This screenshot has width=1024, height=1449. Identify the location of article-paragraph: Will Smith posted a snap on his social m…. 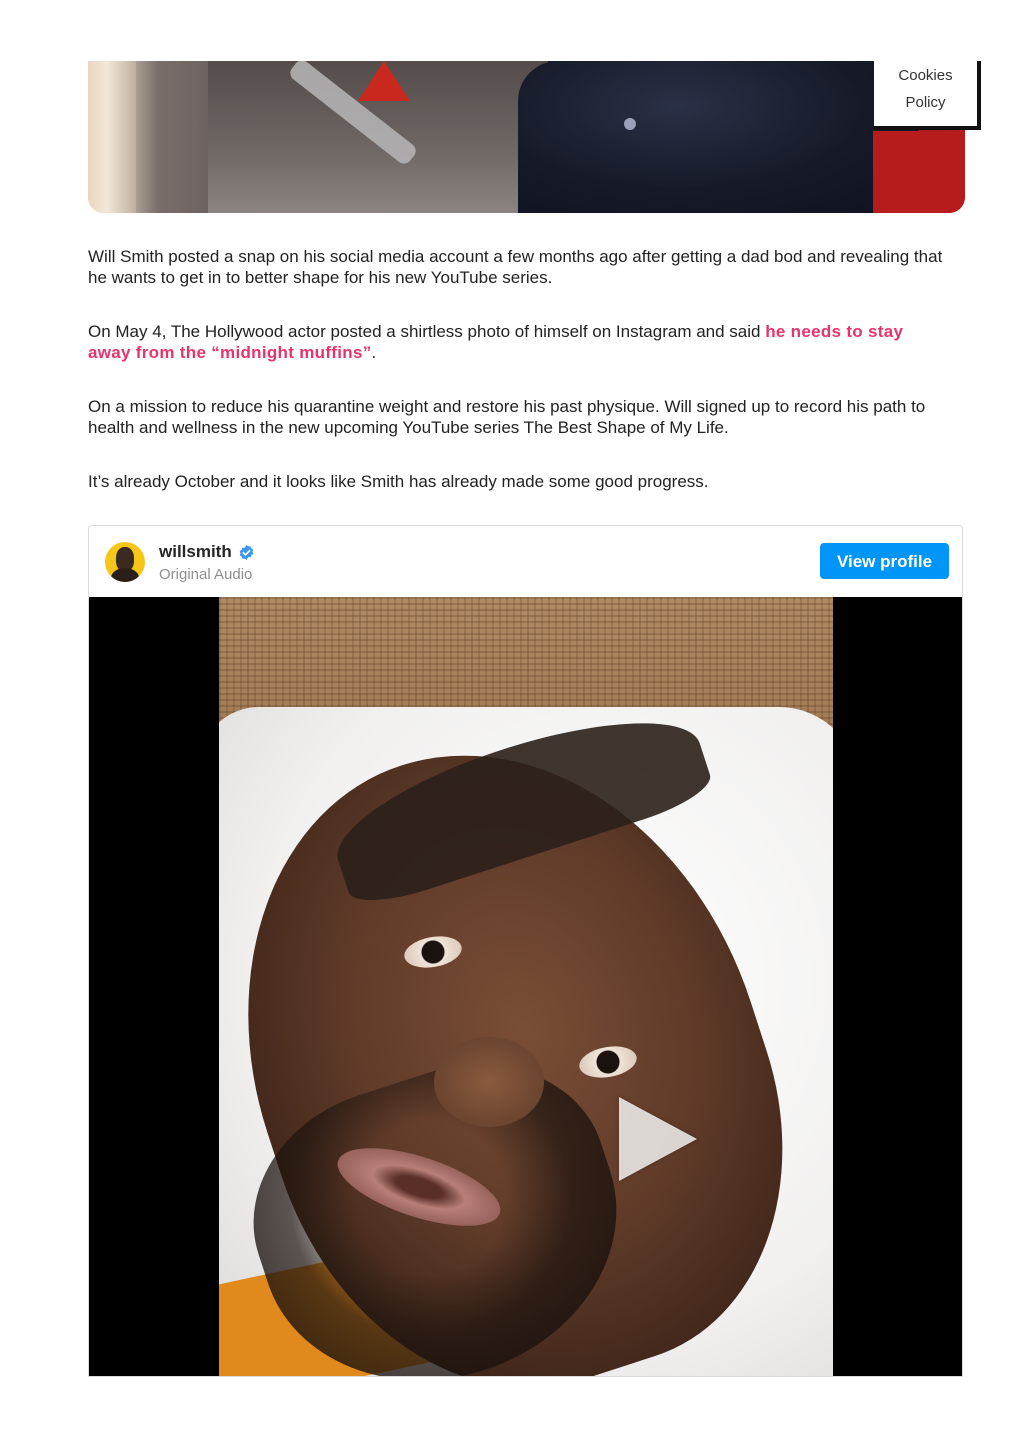
(515, 267).